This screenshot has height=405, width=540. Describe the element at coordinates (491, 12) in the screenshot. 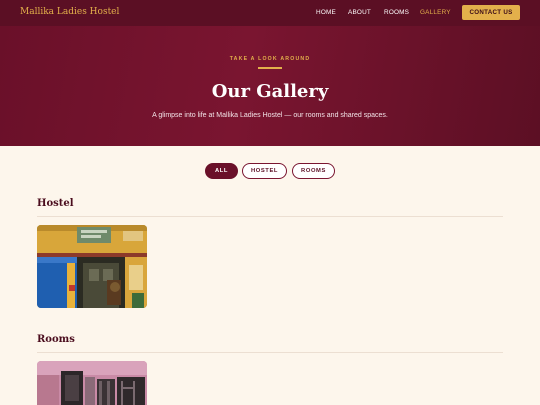

I see `contact-us-button: CONTACT US` at that location.